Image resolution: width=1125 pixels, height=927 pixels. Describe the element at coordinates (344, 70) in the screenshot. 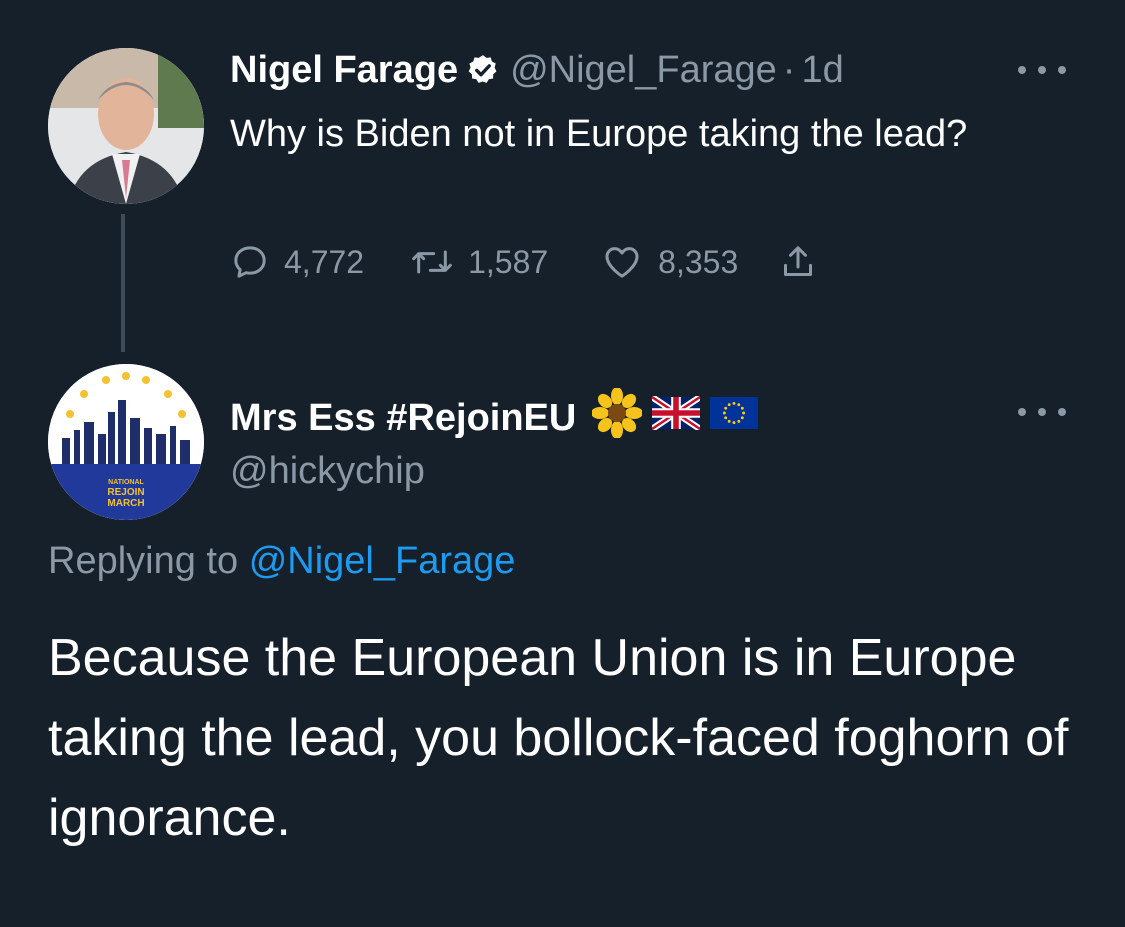

I see `author-name: Nigel Farage` at that location.